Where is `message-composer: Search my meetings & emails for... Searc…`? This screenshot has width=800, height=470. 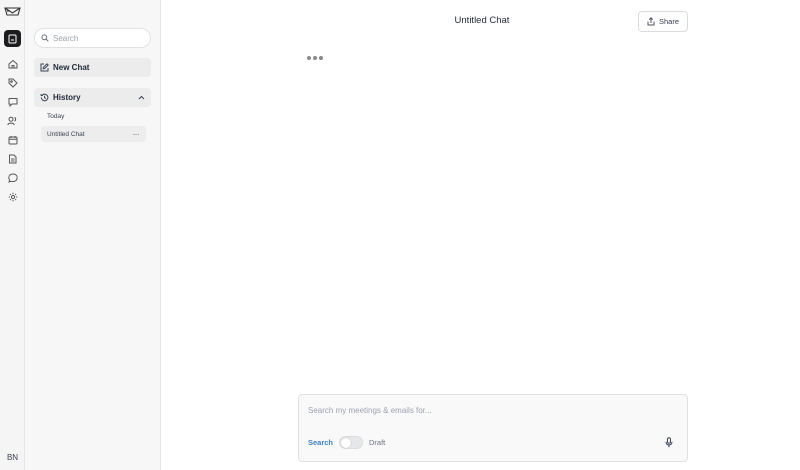 message-composer: Search my meetings & emails for... Searc… is located at coordinates (493, 428).